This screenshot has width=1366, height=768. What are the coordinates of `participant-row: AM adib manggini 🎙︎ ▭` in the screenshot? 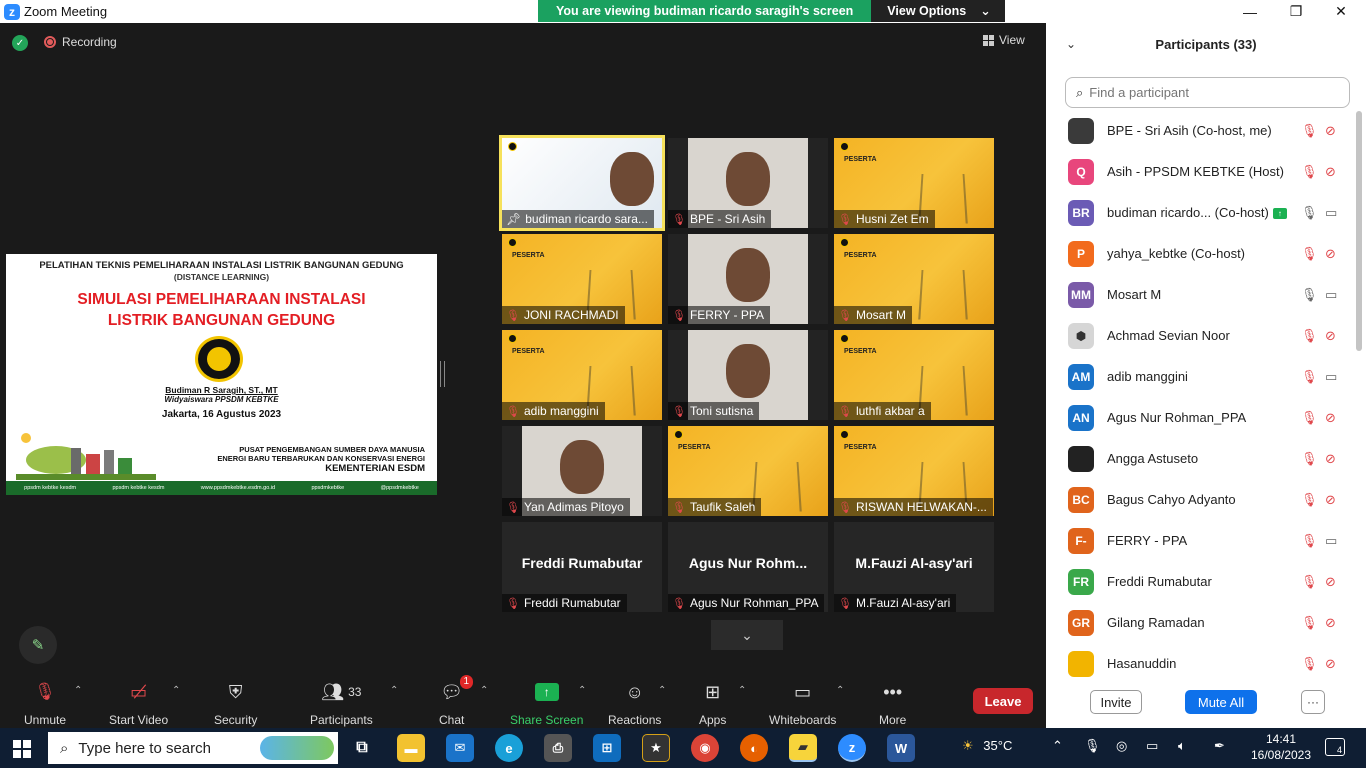 It's located at (1201, 376).